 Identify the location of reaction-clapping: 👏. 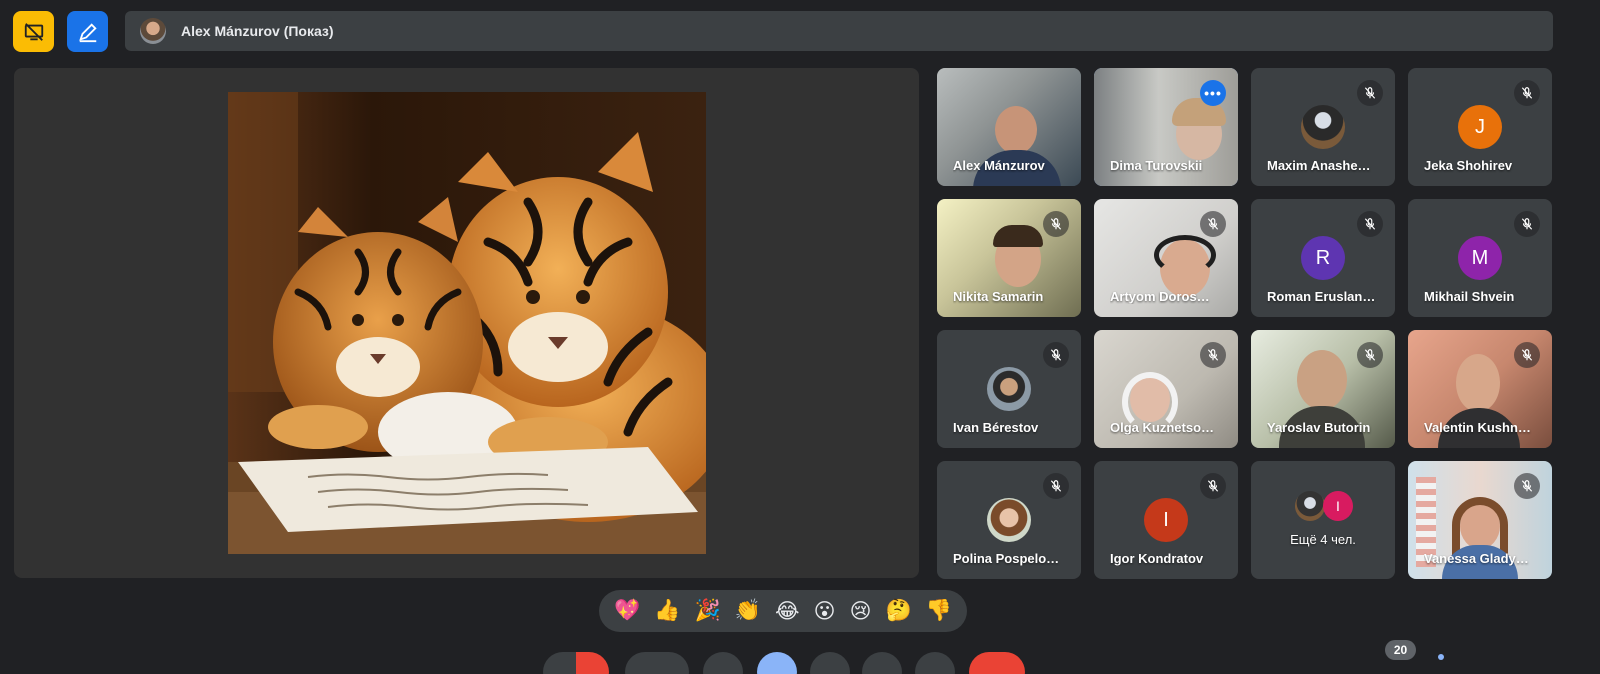
(748, 611).